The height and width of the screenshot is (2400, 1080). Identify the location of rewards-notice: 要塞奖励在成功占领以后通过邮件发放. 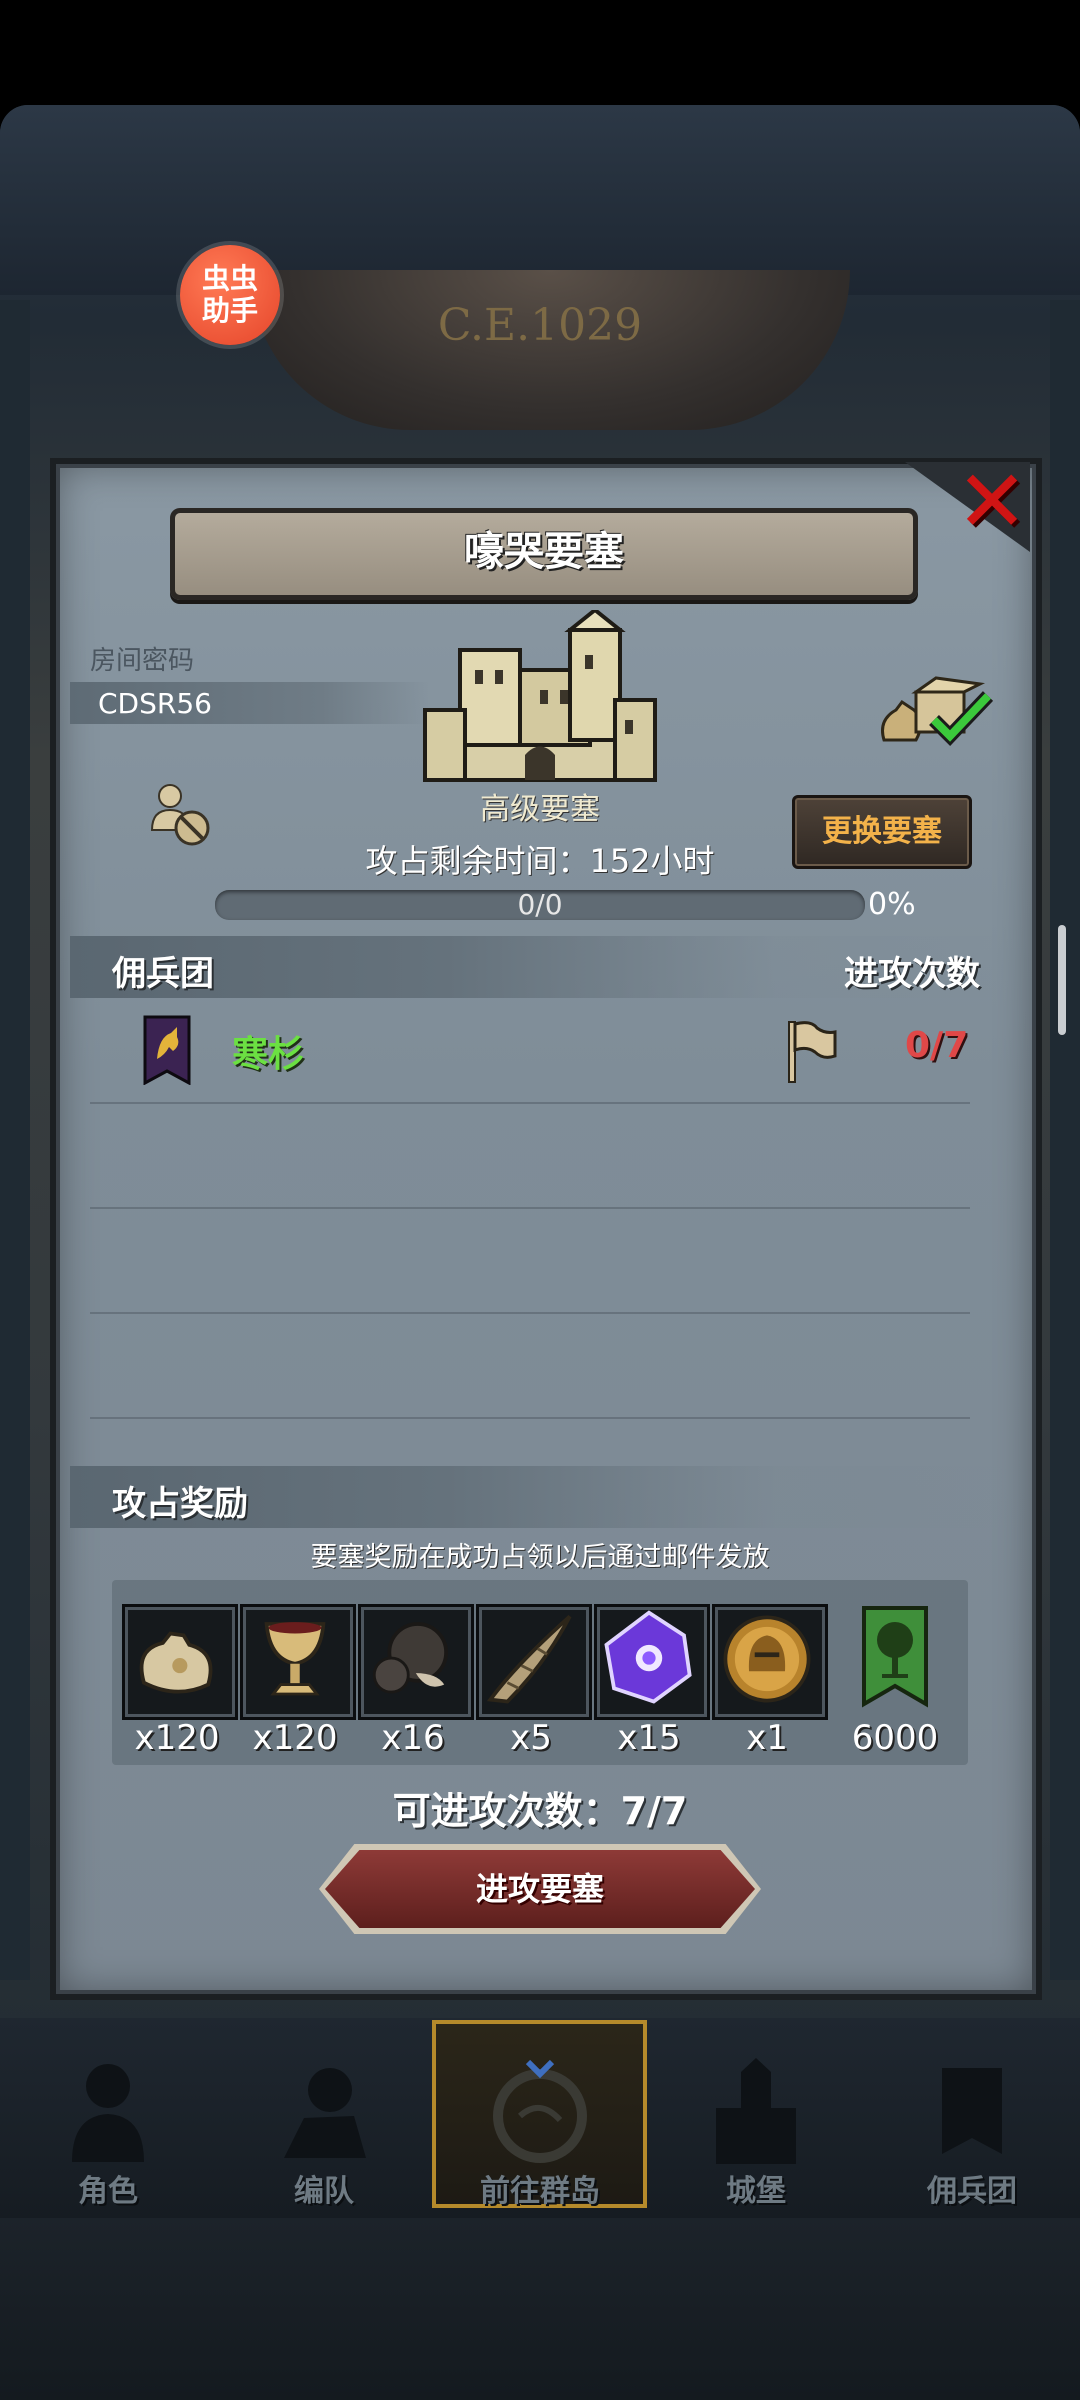
(540, 1557).